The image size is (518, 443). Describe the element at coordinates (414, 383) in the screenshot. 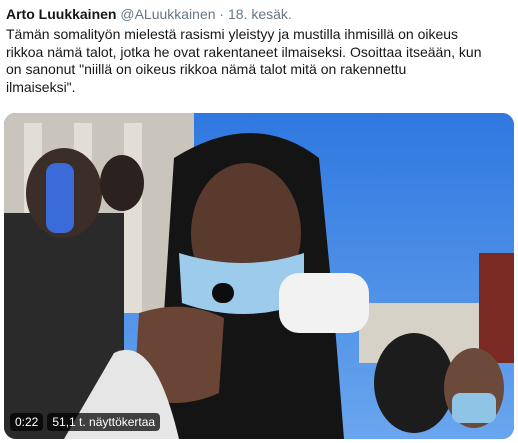

I see `crowd-right-person` at that location.